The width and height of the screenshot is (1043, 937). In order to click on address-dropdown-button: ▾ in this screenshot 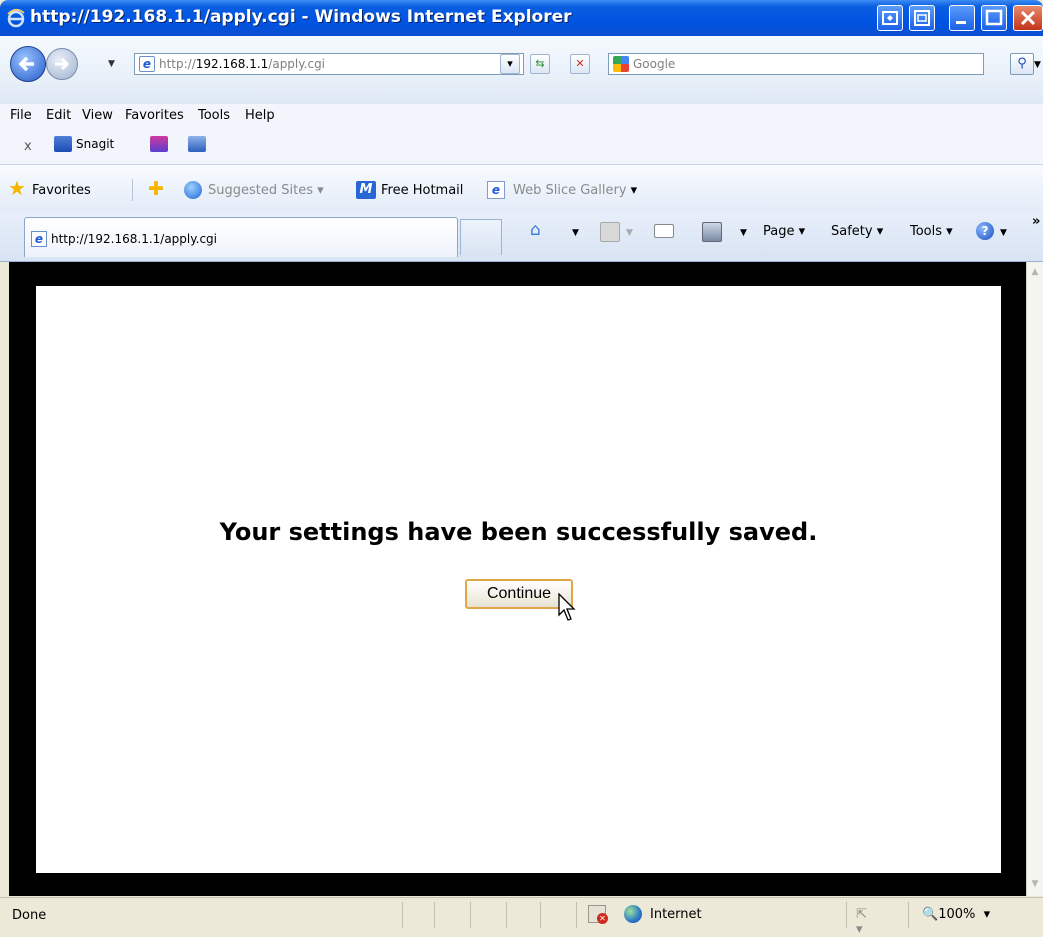, I will do `click(510, 64)`.